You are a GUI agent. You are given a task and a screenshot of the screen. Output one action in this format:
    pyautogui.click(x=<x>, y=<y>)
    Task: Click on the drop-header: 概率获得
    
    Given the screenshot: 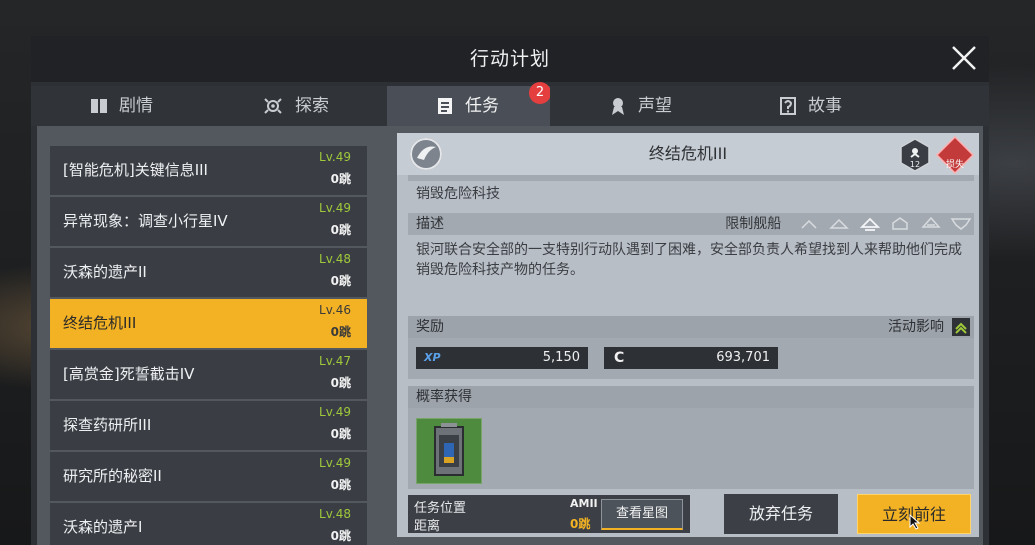 What is the action you would take?
    pyautogui.click(x=691, y=397)
    